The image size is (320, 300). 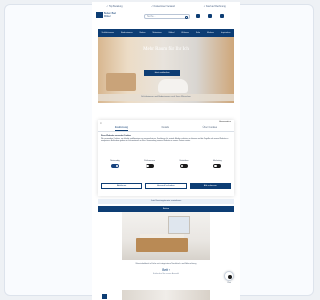 I want to click on tab-details: Details, so click(x=165, y=128).